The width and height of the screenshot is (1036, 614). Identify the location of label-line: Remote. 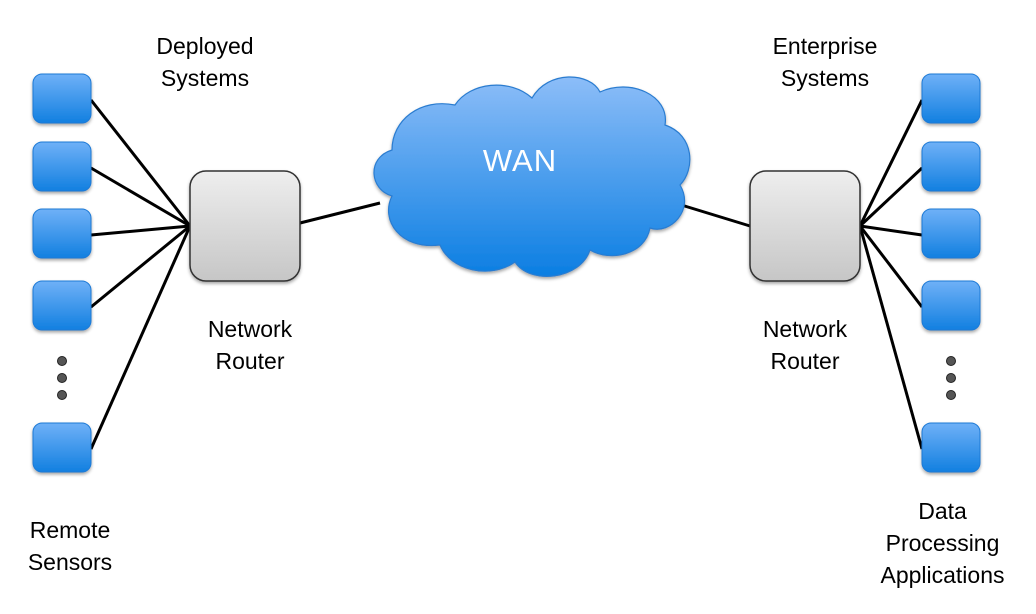
(70, 530).